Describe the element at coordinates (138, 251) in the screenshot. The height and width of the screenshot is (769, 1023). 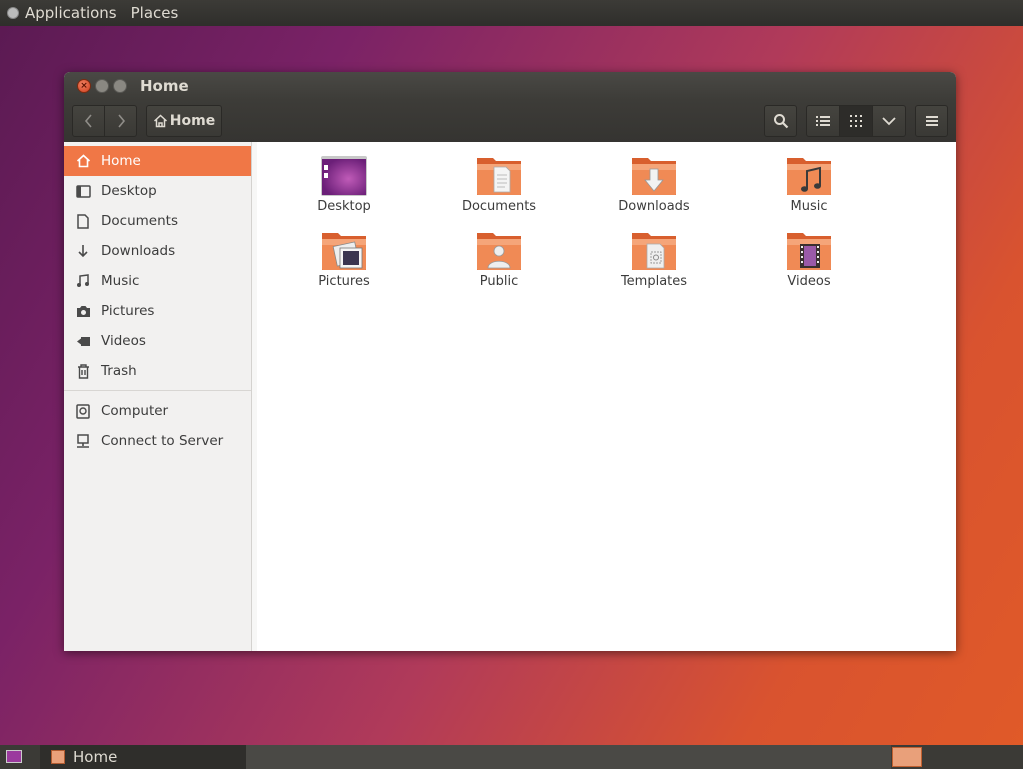
I see `sidebar-item-label: Downloads` at that location.